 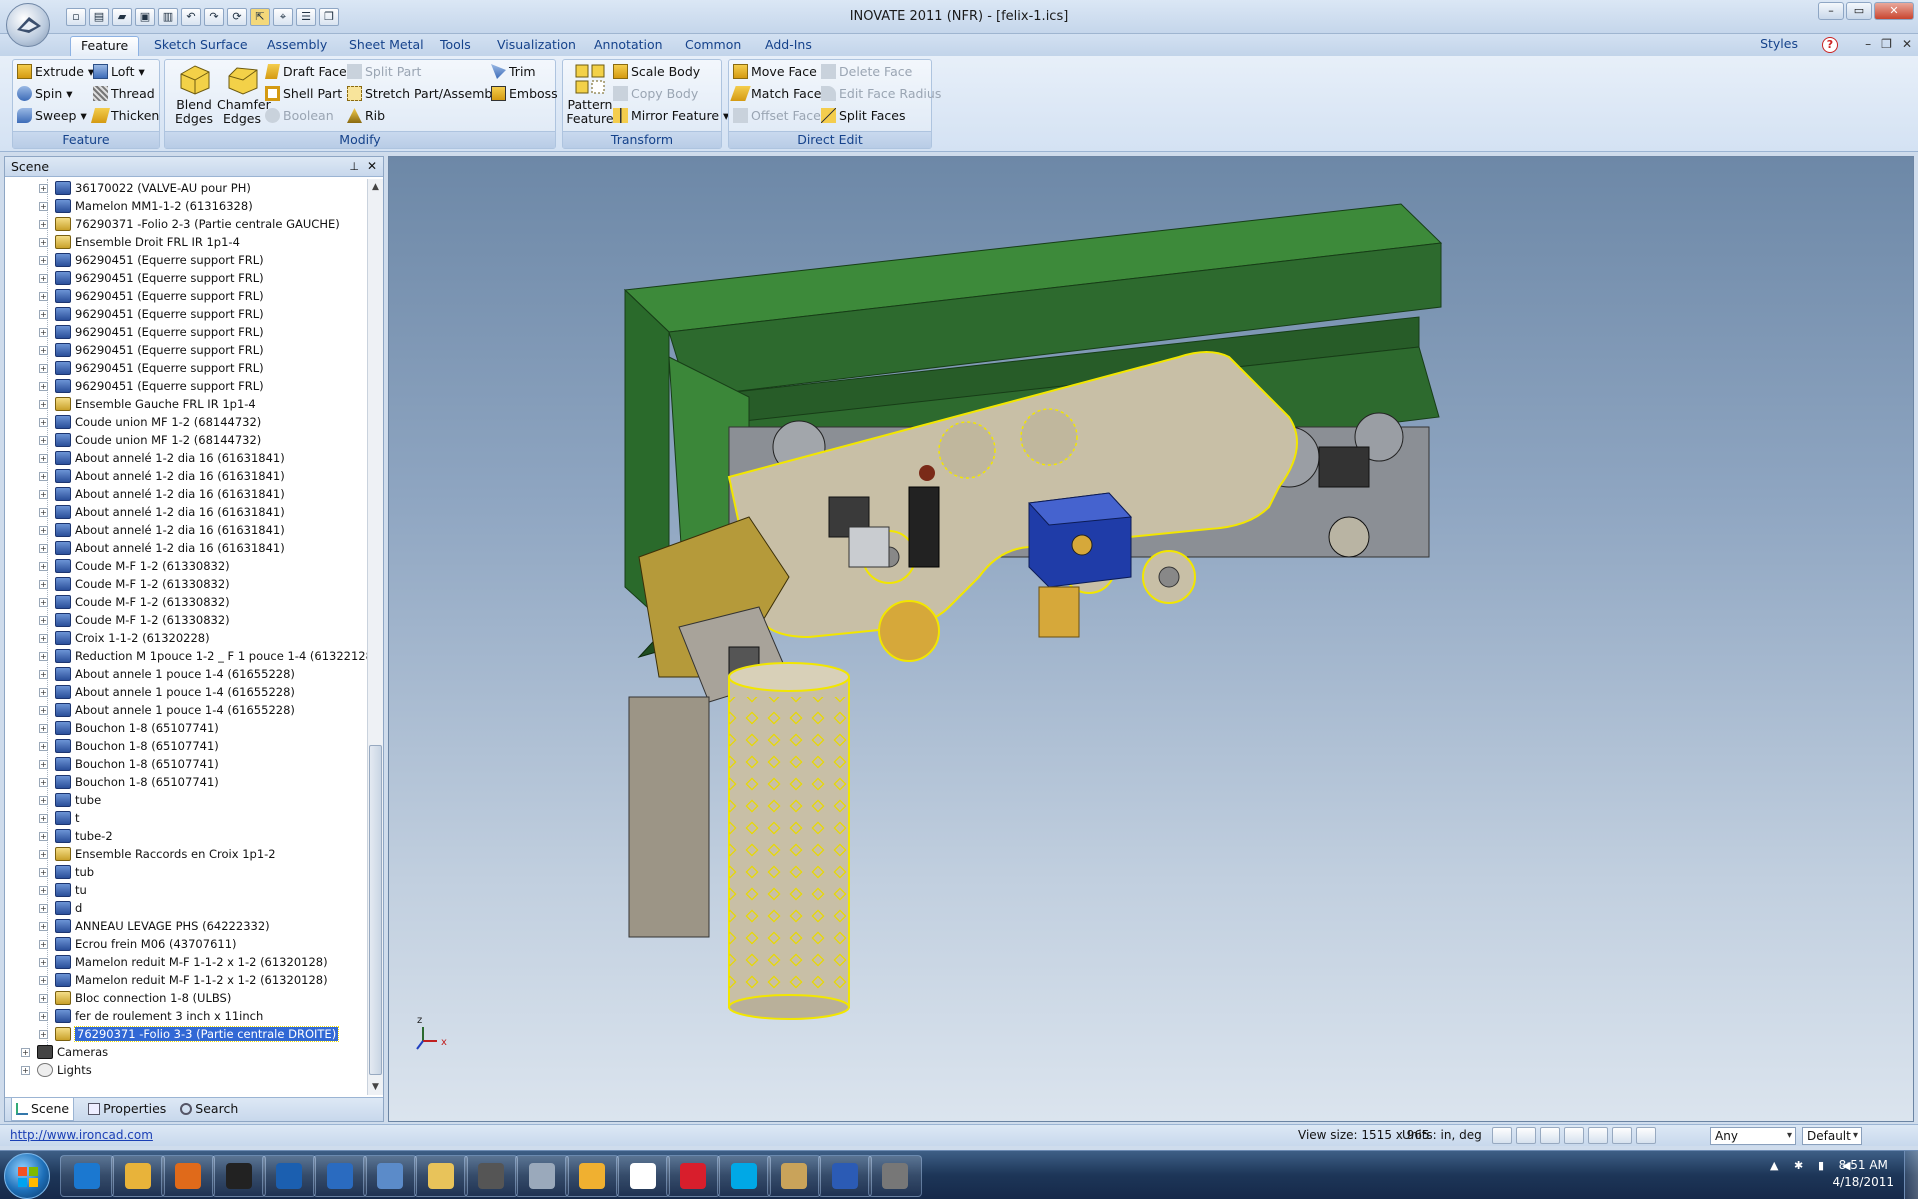 I want to click on offset-face-button: Offset Face, so click(x=777, y=116).